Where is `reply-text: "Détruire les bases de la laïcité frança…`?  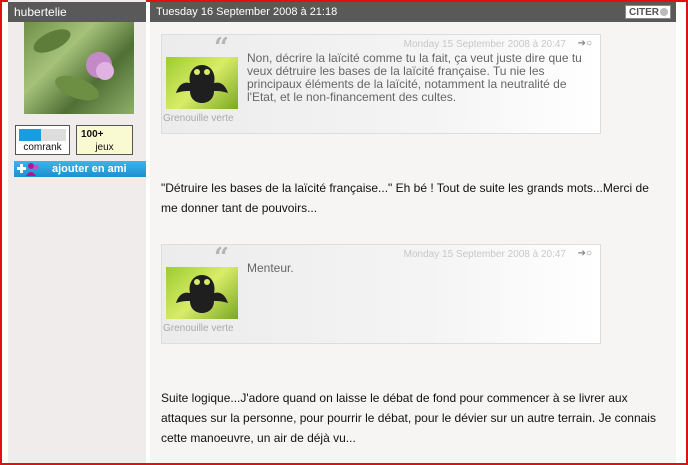
reply-text: "Détruire les bases de la laïcité frança… is located at coordinates (405, 198).